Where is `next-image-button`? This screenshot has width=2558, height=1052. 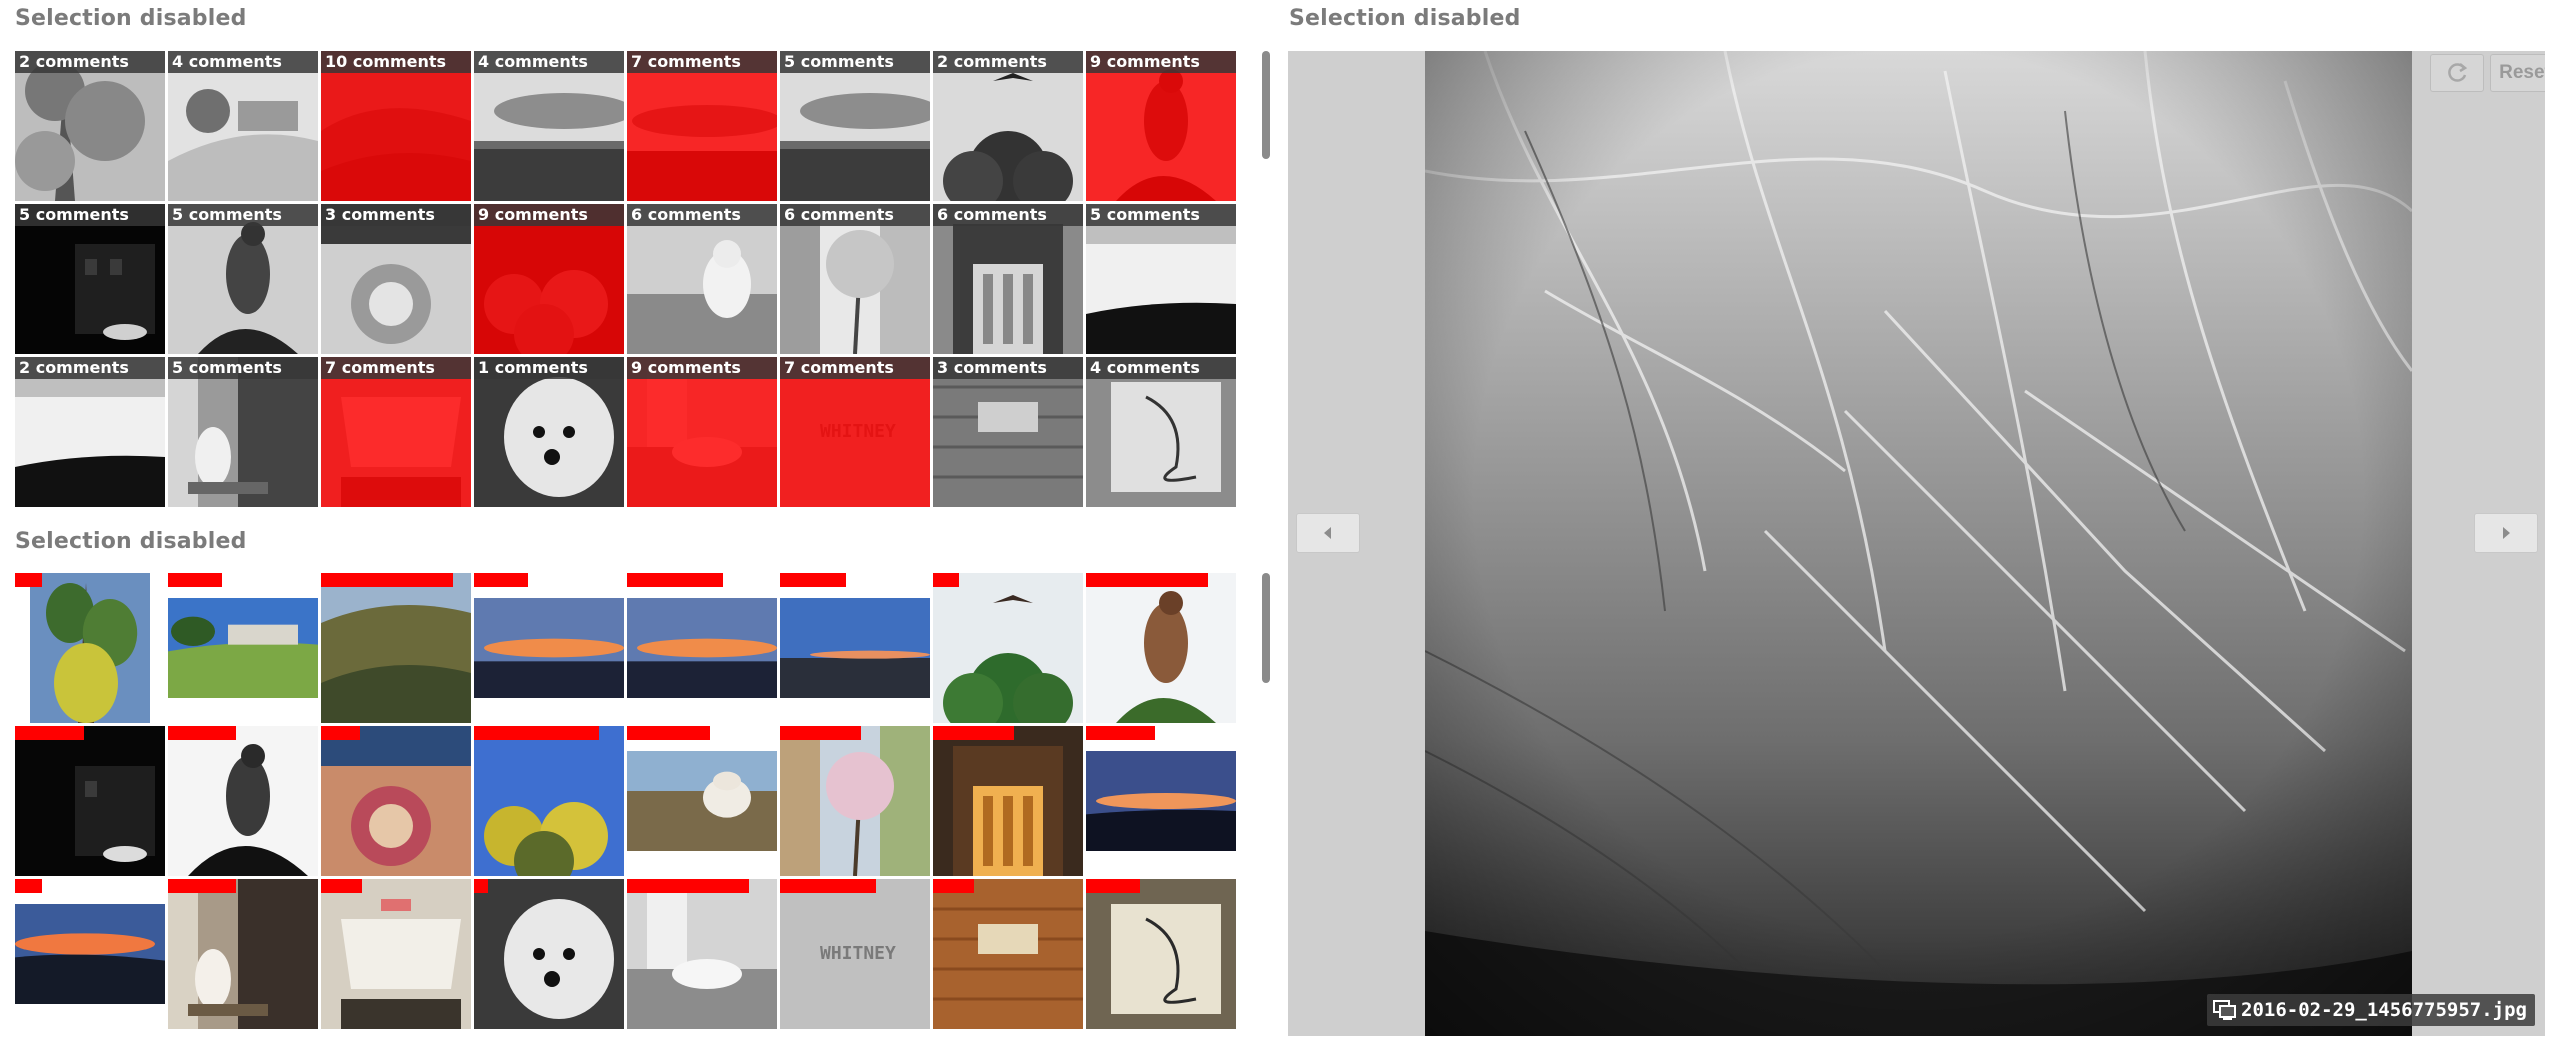 next-image-button is located at coordinates (2506, 533).